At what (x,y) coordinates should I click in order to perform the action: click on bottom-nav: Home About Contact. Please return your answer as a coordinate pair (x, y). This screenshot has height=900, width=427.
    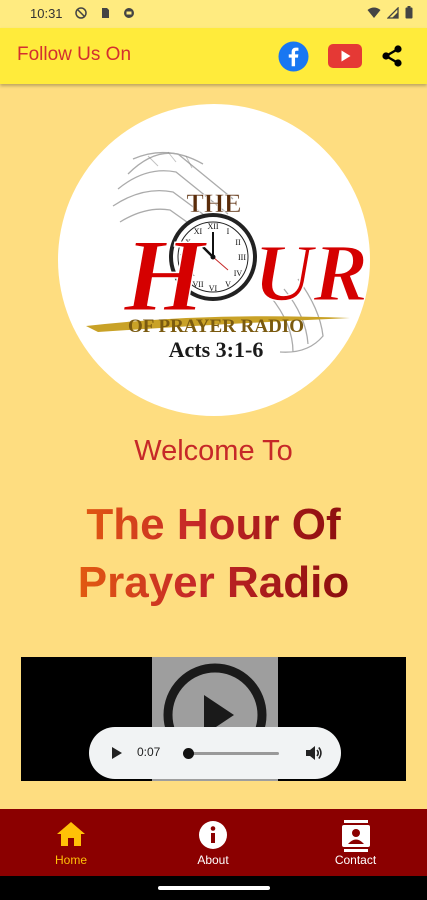
    Looking at the image, I should click on (213, 842).